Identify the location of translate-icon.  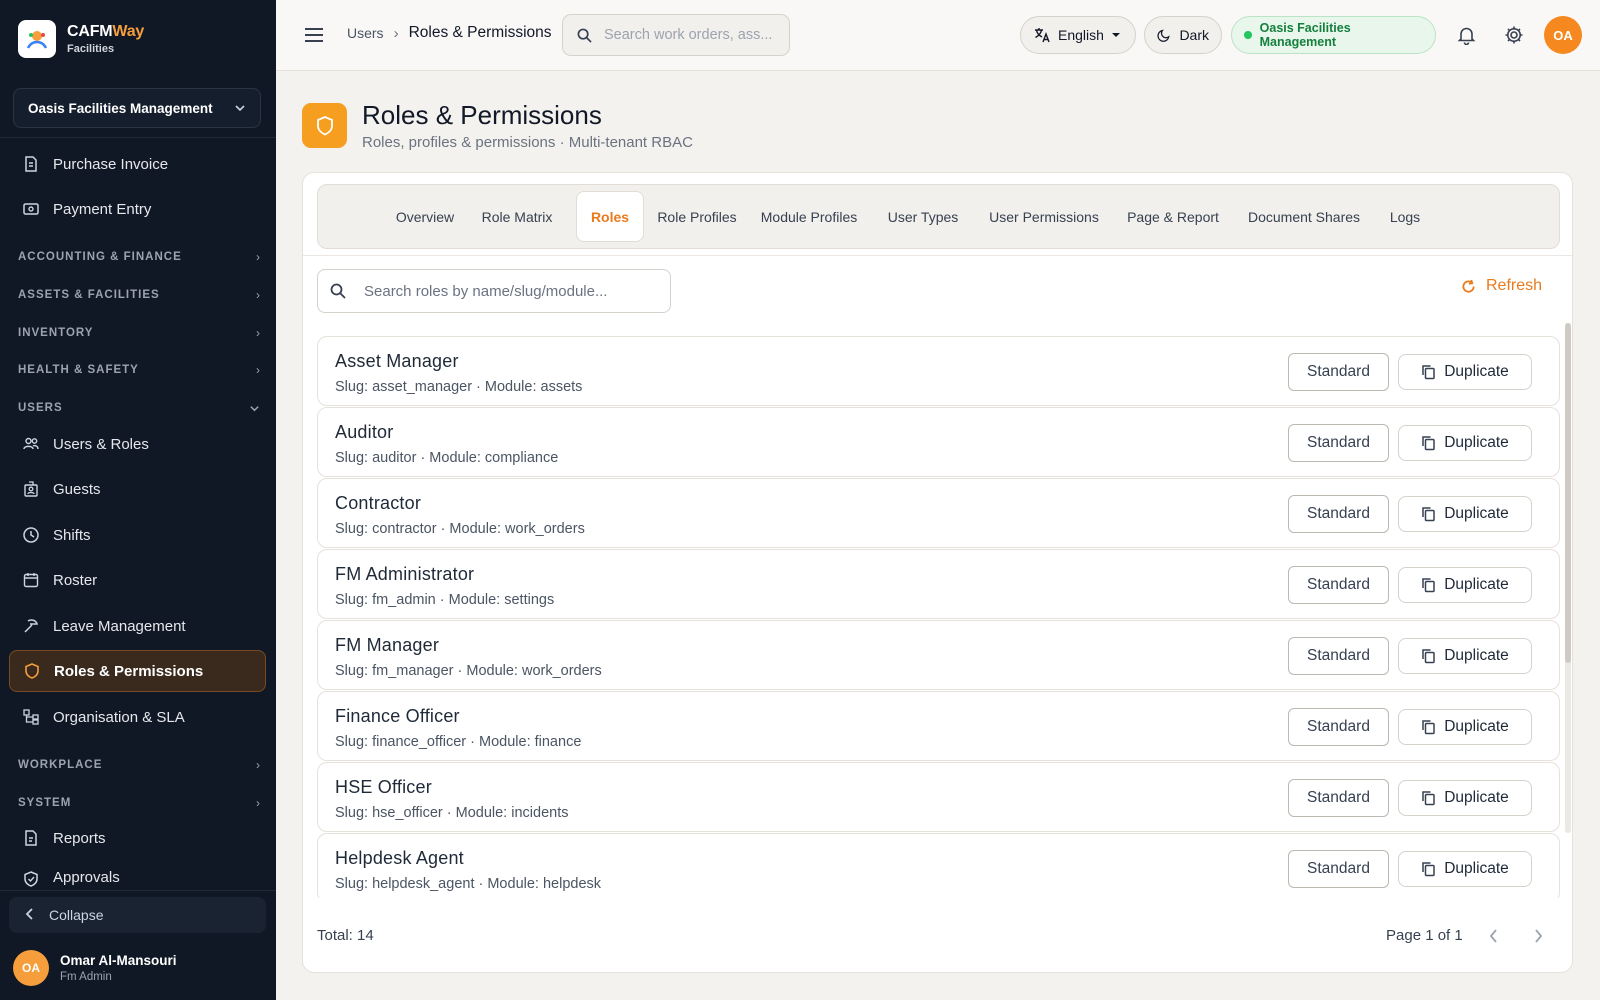
(1042, 35).